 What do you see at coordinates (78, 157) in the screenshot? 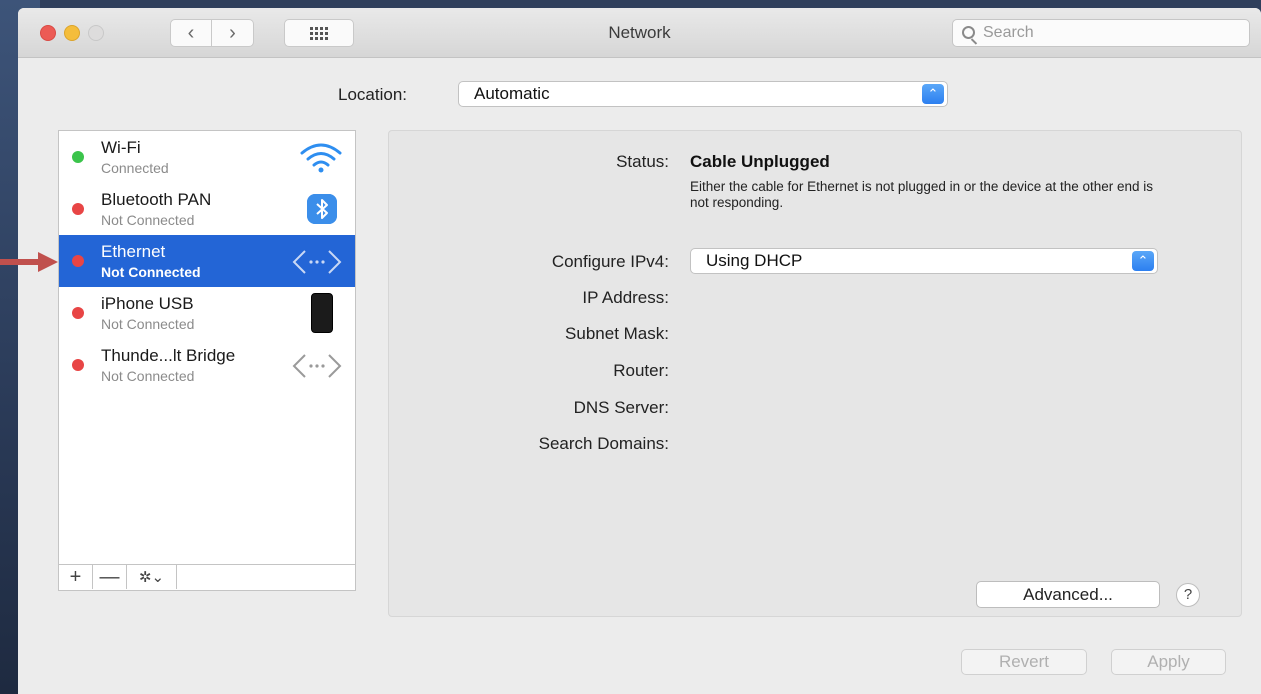
I see `status-dot-green` at bounding box center [78, 157].